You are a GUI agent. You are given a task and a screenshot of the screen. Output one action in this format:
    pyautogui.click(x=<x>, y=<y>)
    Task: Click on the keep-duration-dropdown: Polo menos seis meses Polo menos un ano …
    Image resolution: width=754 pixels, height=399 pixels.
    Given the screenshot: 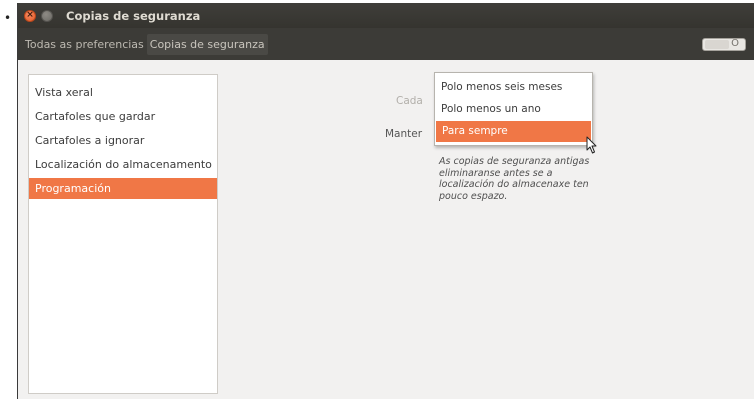 What is the action you would take?
    pyautogui.click(x=513, y=109)
    